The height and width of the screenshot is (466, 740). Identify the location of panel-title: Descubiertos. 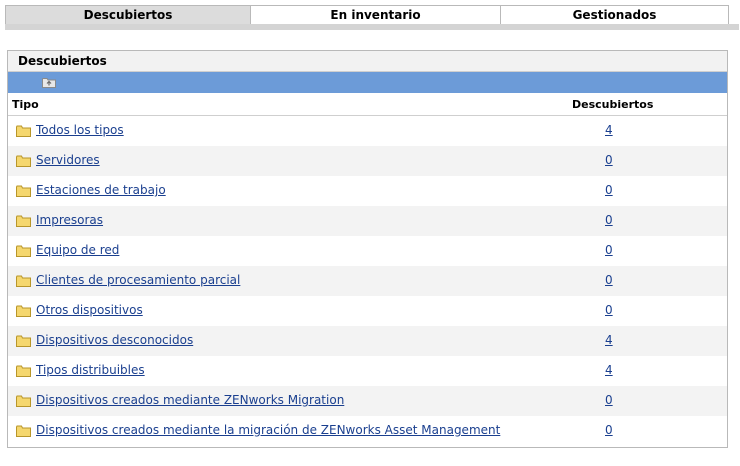
(367, 61).